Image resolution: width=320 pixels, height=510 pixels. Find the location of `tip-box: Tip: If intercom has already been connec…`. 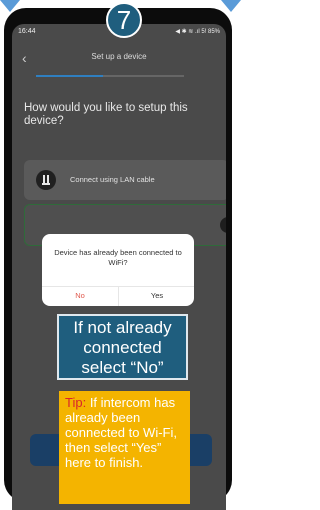

tip-box: Tip: If intercom has already been connec… is located at coordinates (124, 447).